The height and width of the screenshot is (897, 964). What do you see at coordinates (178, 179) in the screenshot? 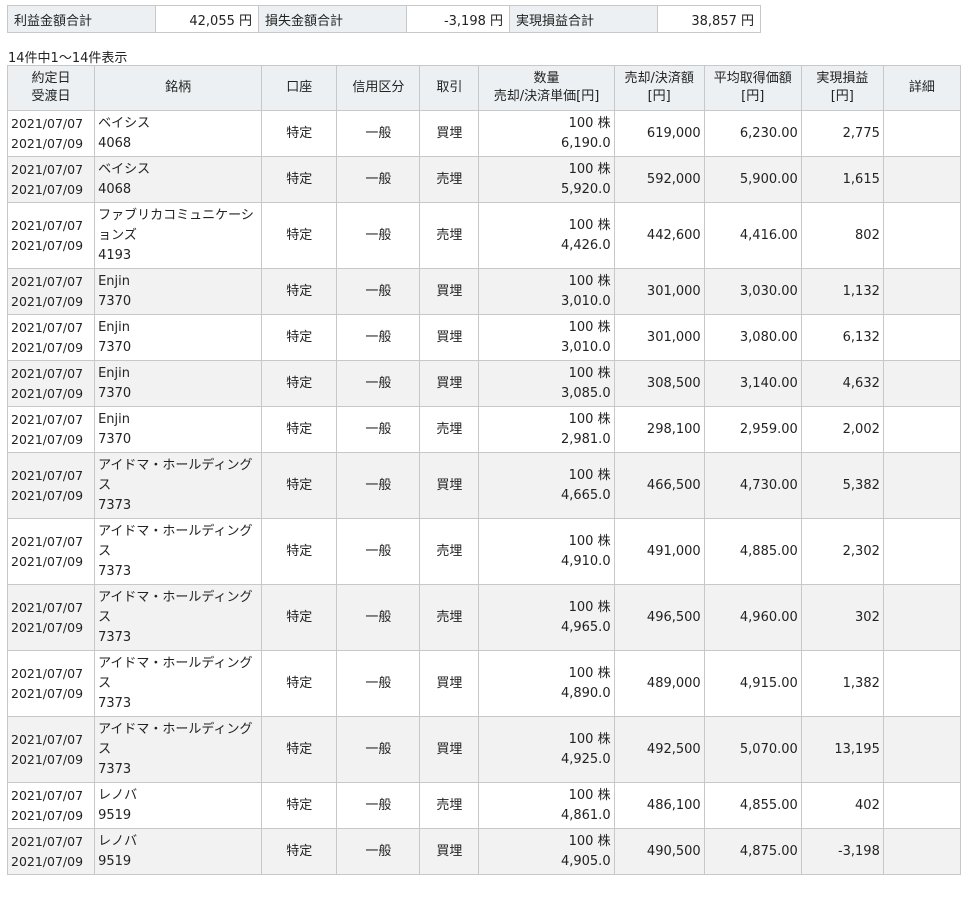
I see `stock-cell: ベイシス 4068` at bounding box center [178, 179].